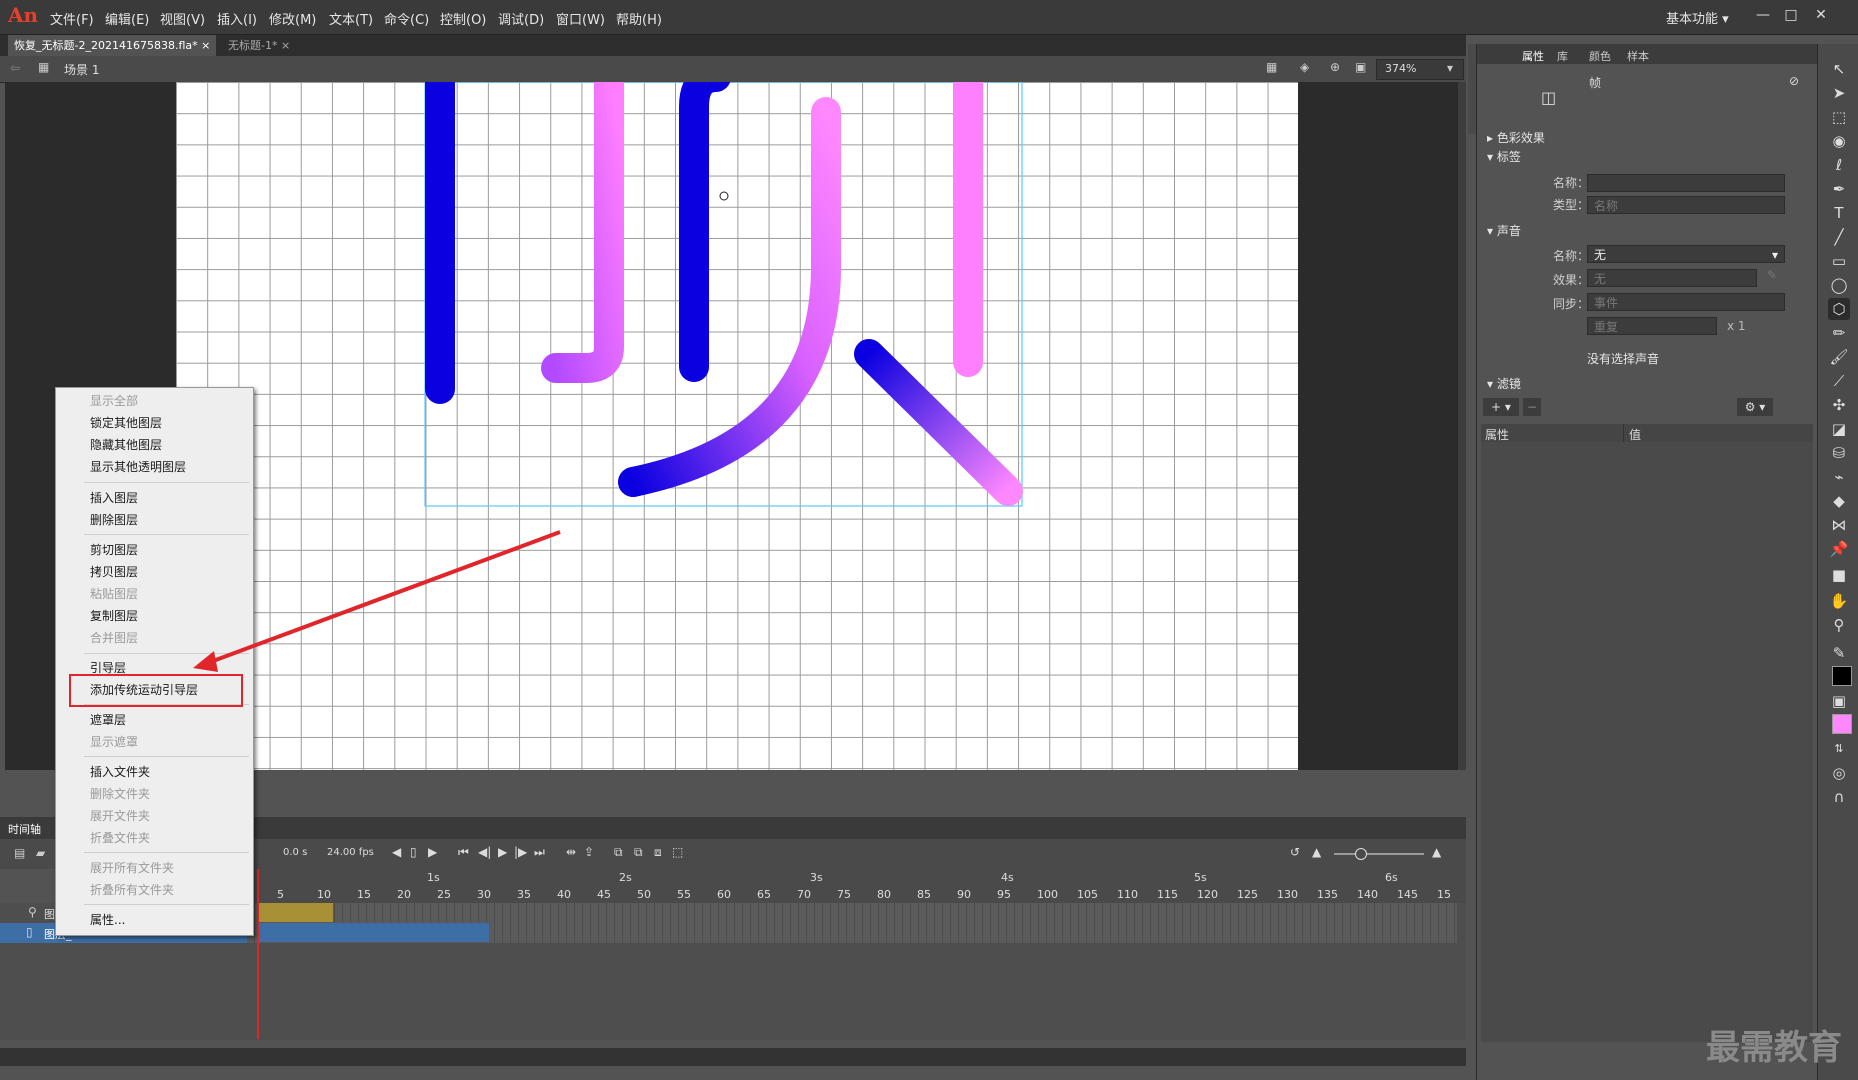  What do you see at coordinates (396, 852) in the screenshot?
I see `prev-keyframe-icon: ◀` at bounding box center [396, 852].